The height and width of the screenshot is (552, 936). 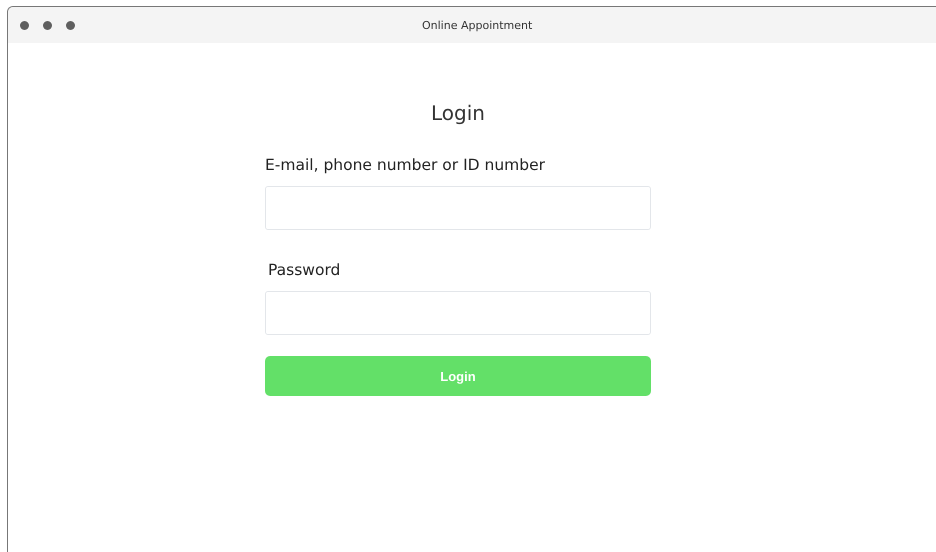 What do you see at coordinates (458, 113) in the screenshot?
I see `form-title: Login` at bounding box center [458, 113].